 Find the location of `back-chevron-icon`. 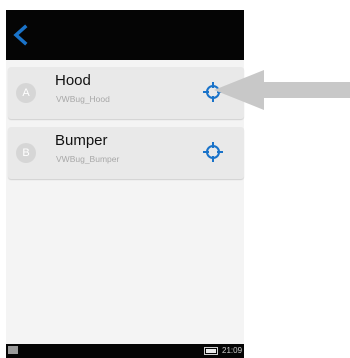

back-chevron-icon is located at coordinates (21, 35).